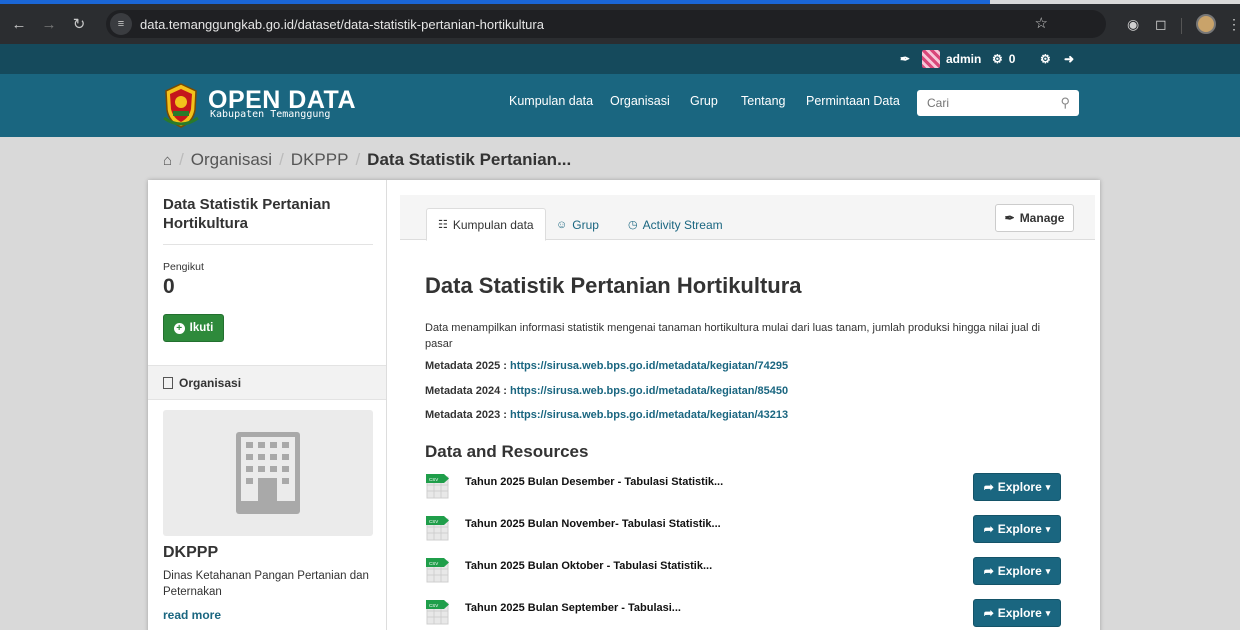 This screenshot has height=630, width=1240. I want to click on users-icon: ☺, so click(562, 224).